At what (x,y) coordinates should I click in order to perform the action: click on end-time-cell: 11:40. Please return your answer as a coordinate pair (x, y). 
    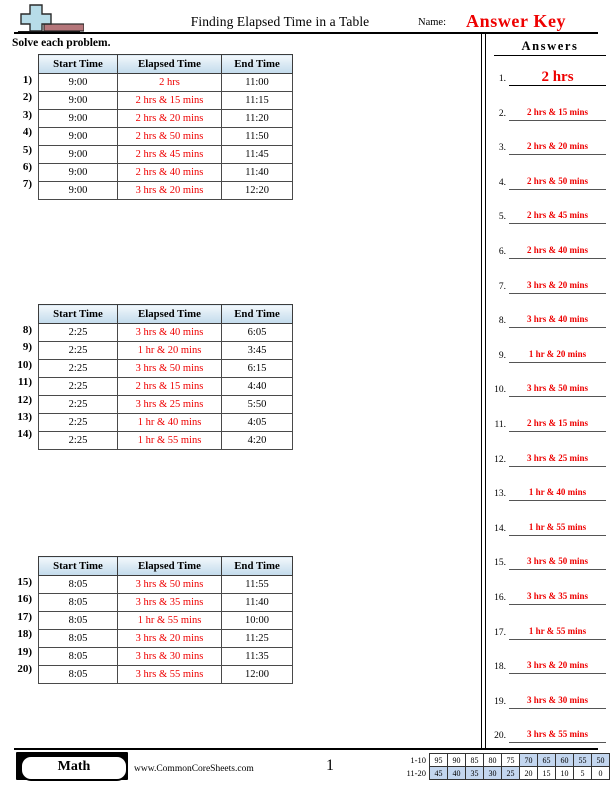
    Looking at the image, I should click on (257, 172).